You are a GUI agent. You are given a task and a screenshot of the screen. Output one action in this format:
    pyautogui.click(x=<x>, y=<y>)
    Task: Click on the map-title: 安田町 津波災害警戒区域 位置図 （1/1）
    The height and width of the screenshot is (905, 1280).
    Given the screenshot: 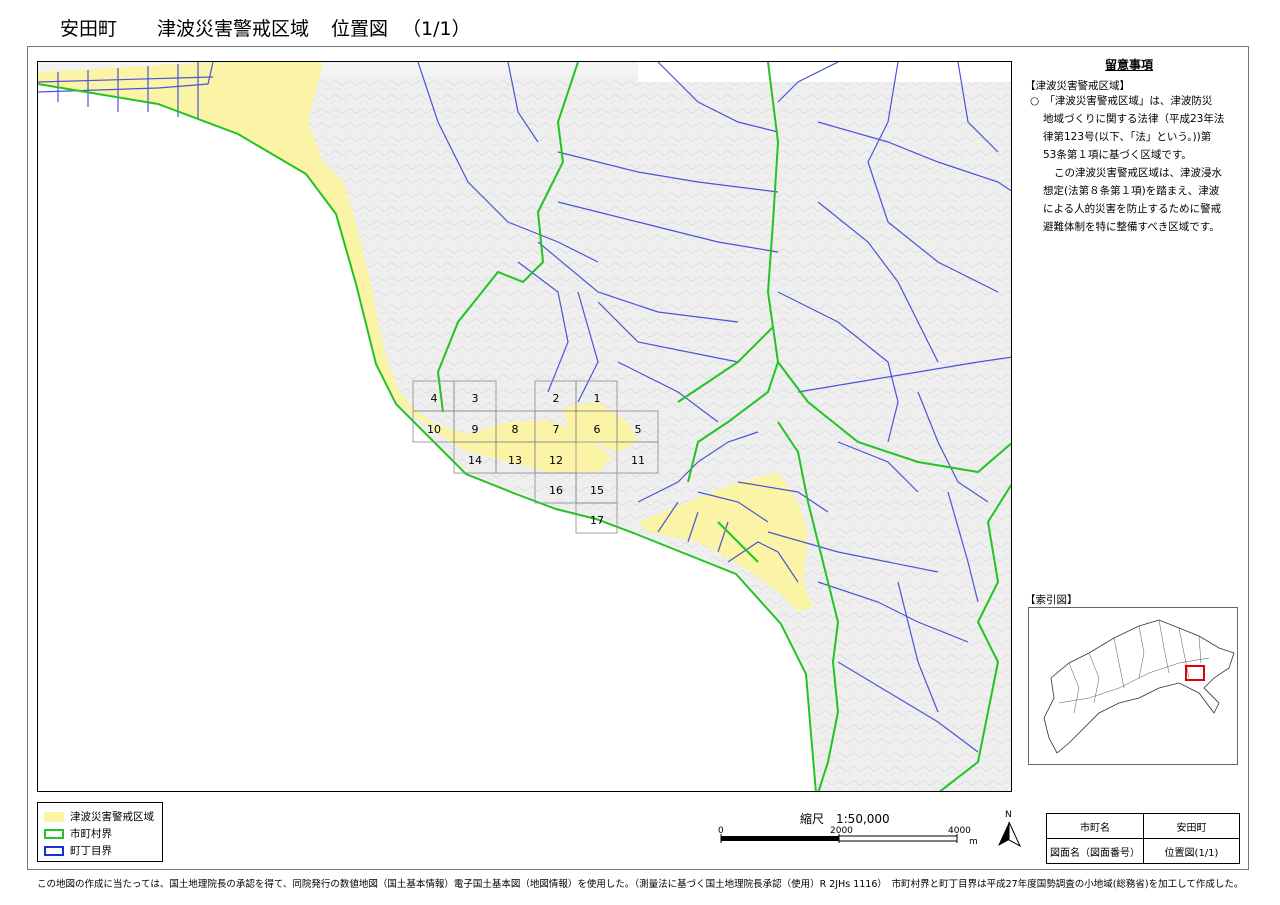 What is the action you would take?
    pyautogui.click(x=265, y=27)
    